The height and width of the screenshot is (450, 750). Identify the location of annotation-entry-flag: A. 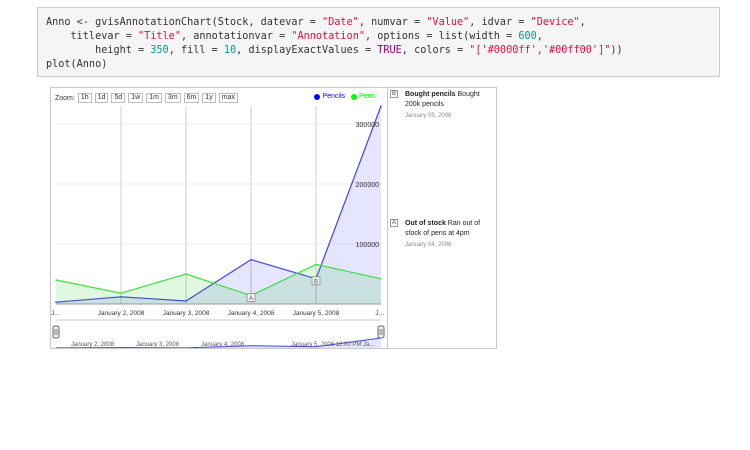
(394, 223).